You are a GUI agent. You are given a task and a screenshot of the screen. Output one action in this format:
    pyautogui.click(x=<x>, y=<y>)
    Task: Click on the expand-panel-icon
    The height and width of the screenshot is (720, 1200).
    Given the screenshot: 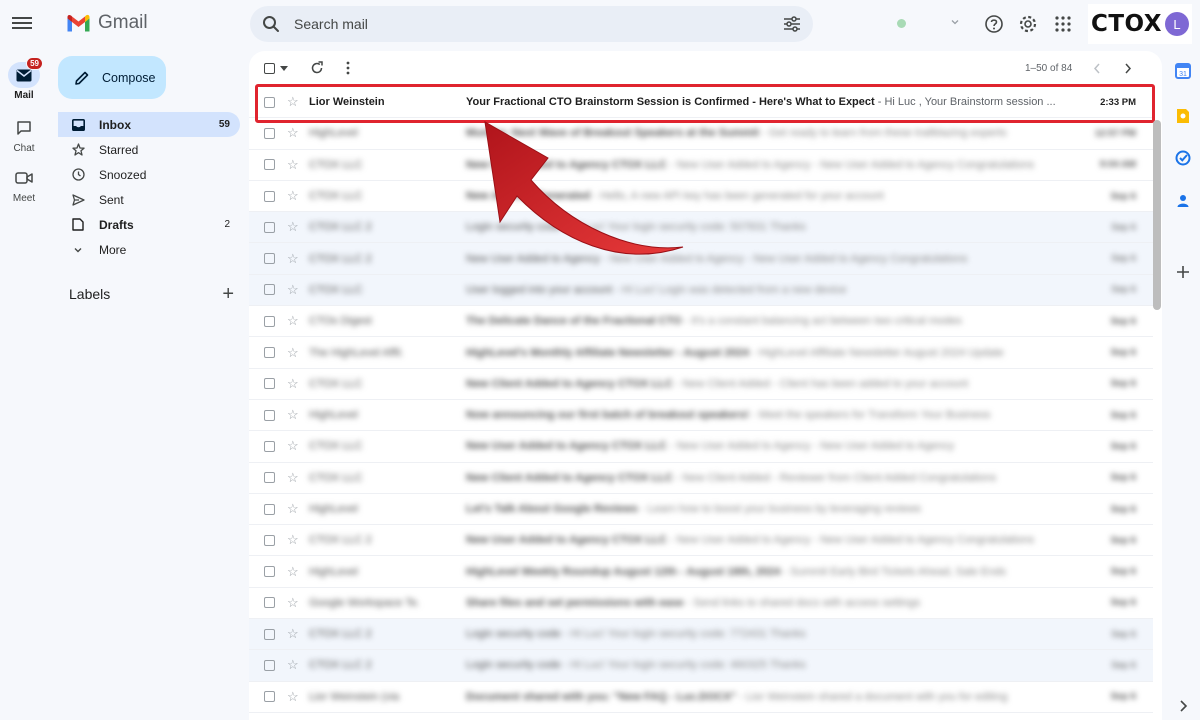 What is the action you would take?
    pyautogui.click(x=1183, y=706)
    